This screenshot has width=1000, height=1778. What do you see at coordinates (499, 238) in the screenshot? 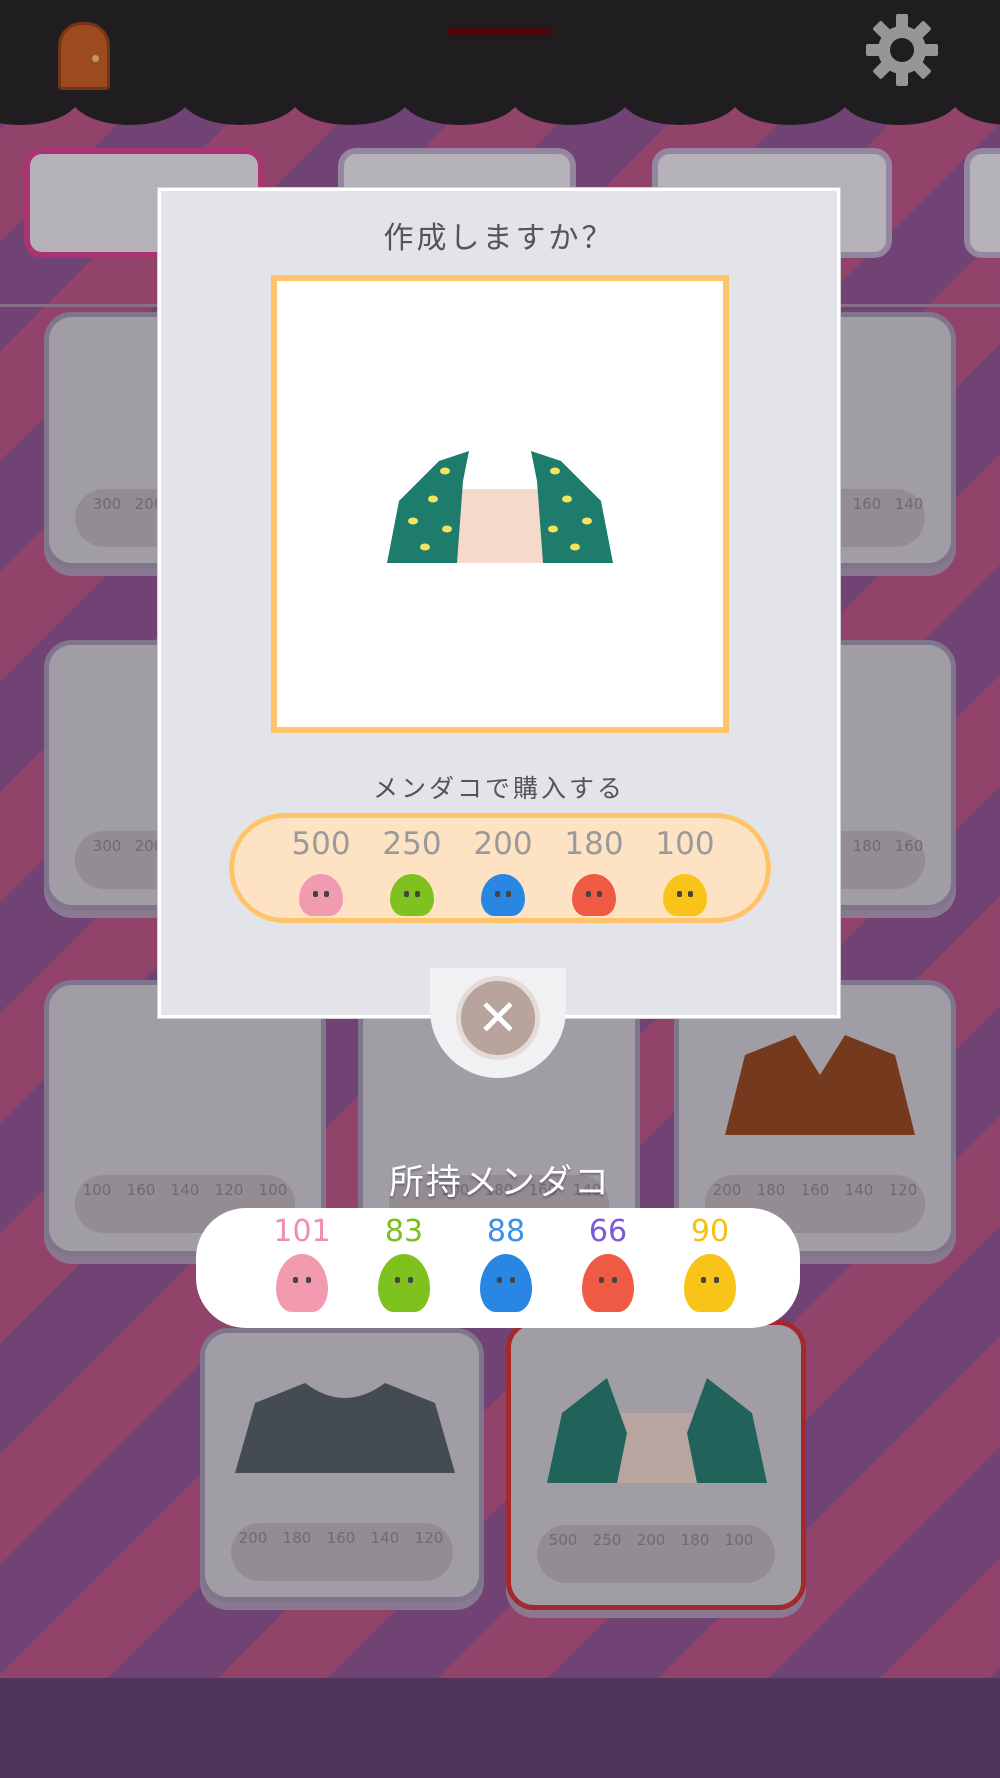
I see `dialog-title: 作成しますか？` at bounding box center [499, 238].